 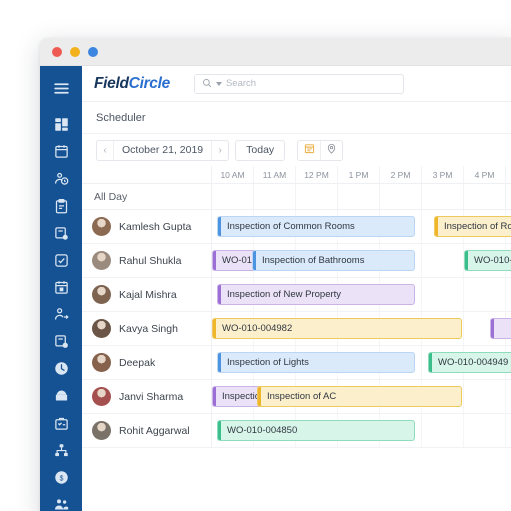 What do you see at coordinates (472, 226) in the screenshot?
I see `scheduler-event: Inspection of Rooms` at bounding box center [472, 226].